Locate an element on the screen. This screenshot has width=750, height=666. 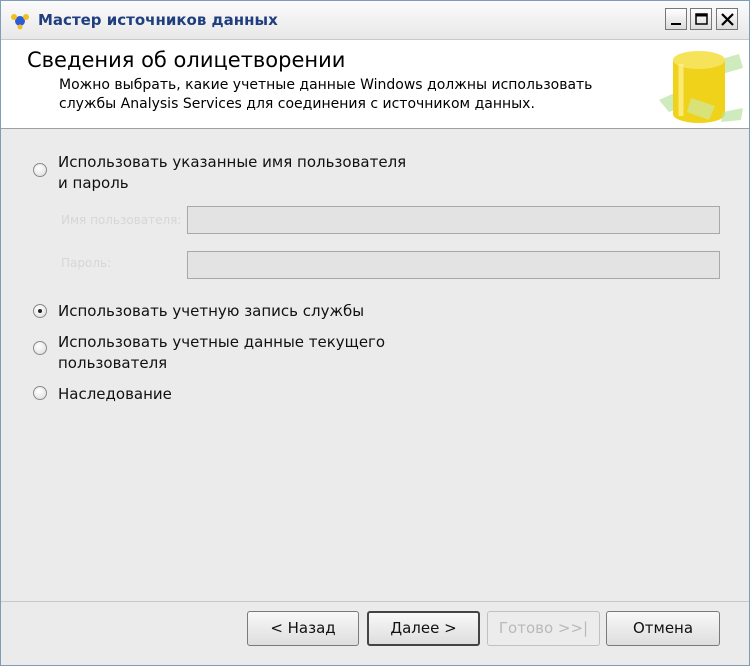
maximize-icon is located at coordinates (701, 19).